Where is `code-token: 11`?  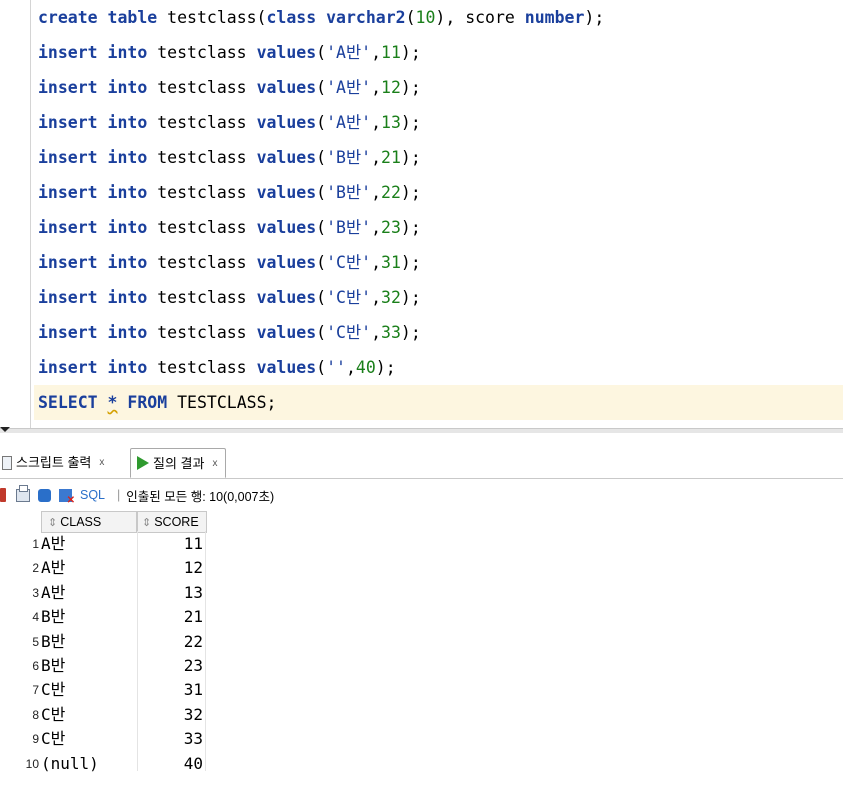
code-token: 11 is located at coordinates (391, 52).